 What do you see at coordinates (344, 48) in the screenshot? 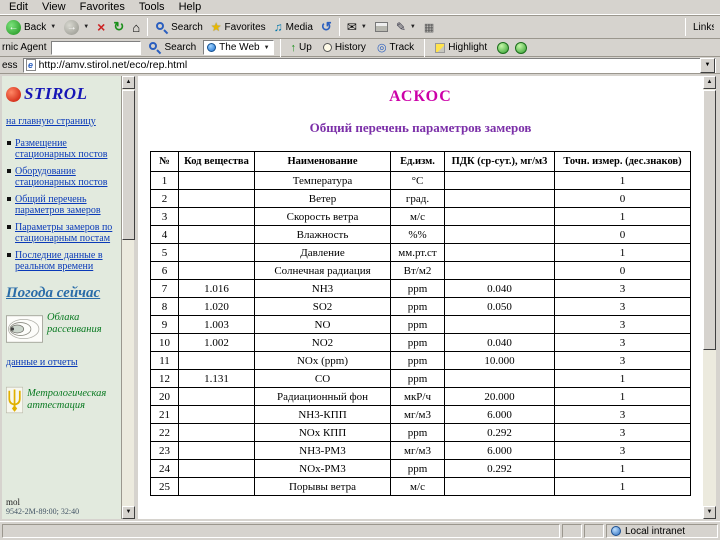
I see `agent-history-button: History` at bounding box center [344, 48].